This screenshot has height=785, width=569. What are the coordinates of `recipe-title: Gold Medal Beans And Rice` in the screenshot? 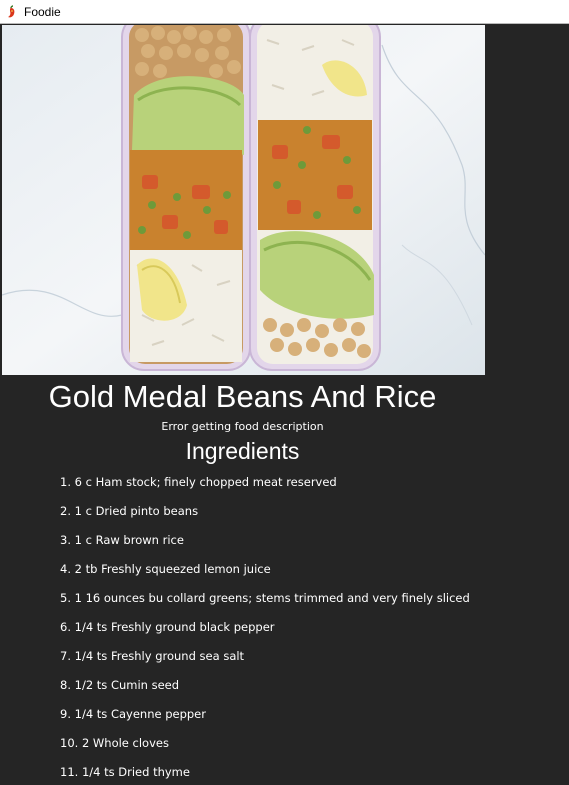 It's located at (242, 396).